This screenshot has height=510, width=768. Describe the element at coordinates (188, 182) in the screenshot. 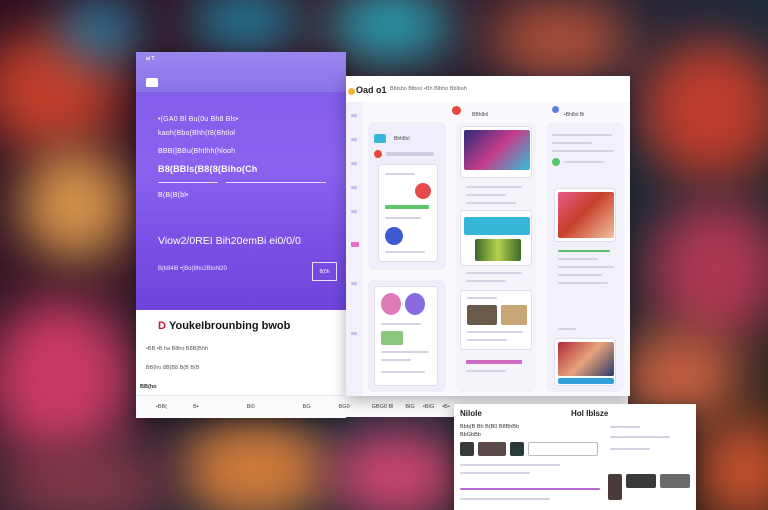

I see `divider` at that location.